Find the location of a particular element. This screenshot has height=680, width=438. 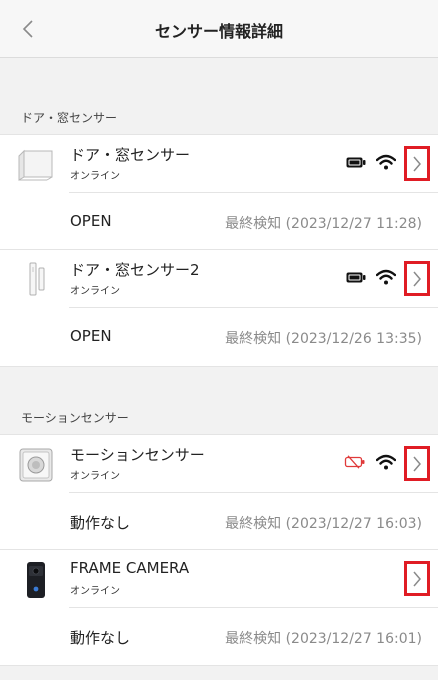

section-title: ドア・窓センサー is located at coordinates (69, 118).